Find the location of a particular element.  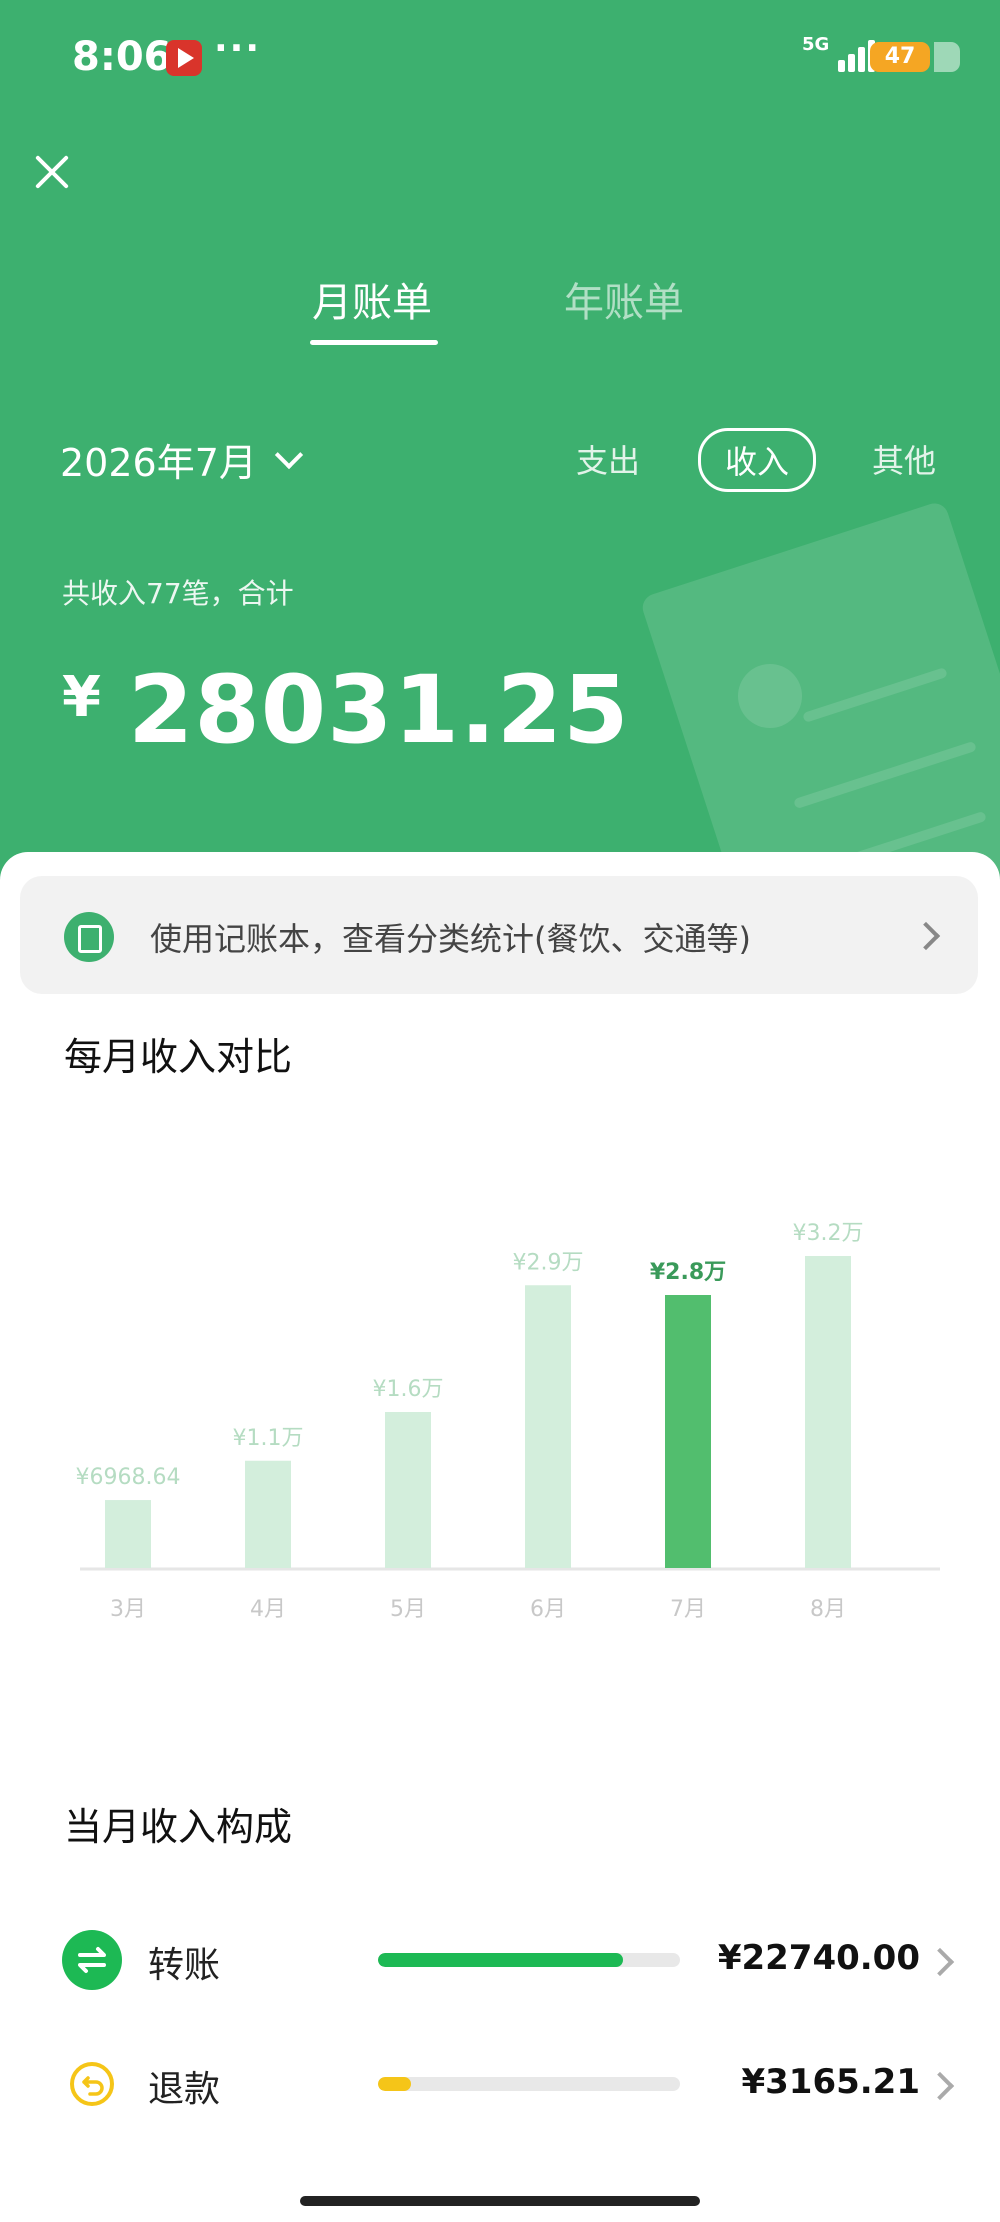

chart-value-label: ¥6968.64 is located at coordinates (128, 1477).